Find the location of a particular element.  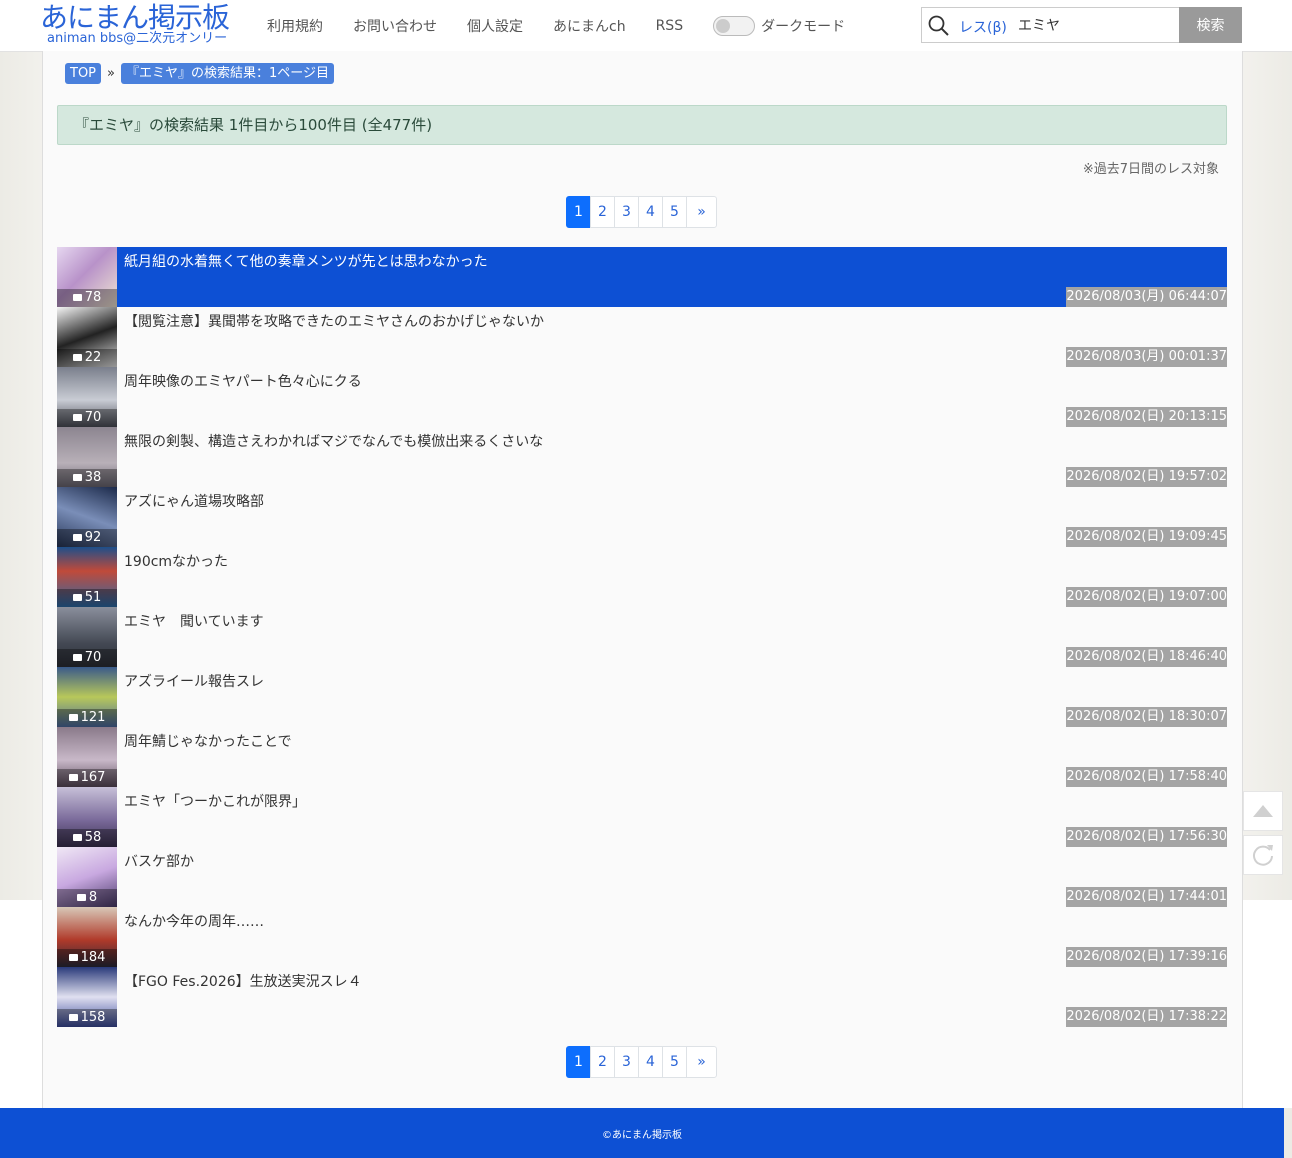

thread-thumbnail: 121 is located at coordinates (87, 697).